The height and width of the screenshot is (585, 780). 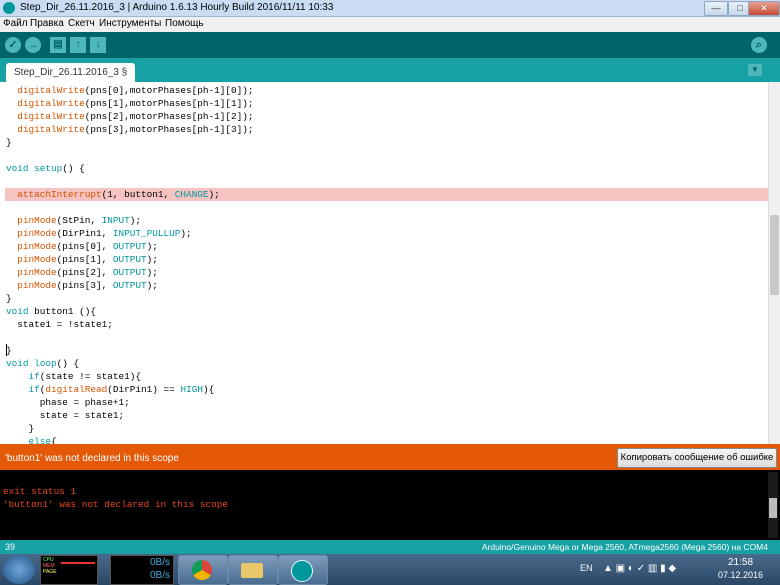 I want to click on tray-icons: ▲ ▣ ◐ ✓ ▥ ▮ ◆, so click(x=639, y=568).